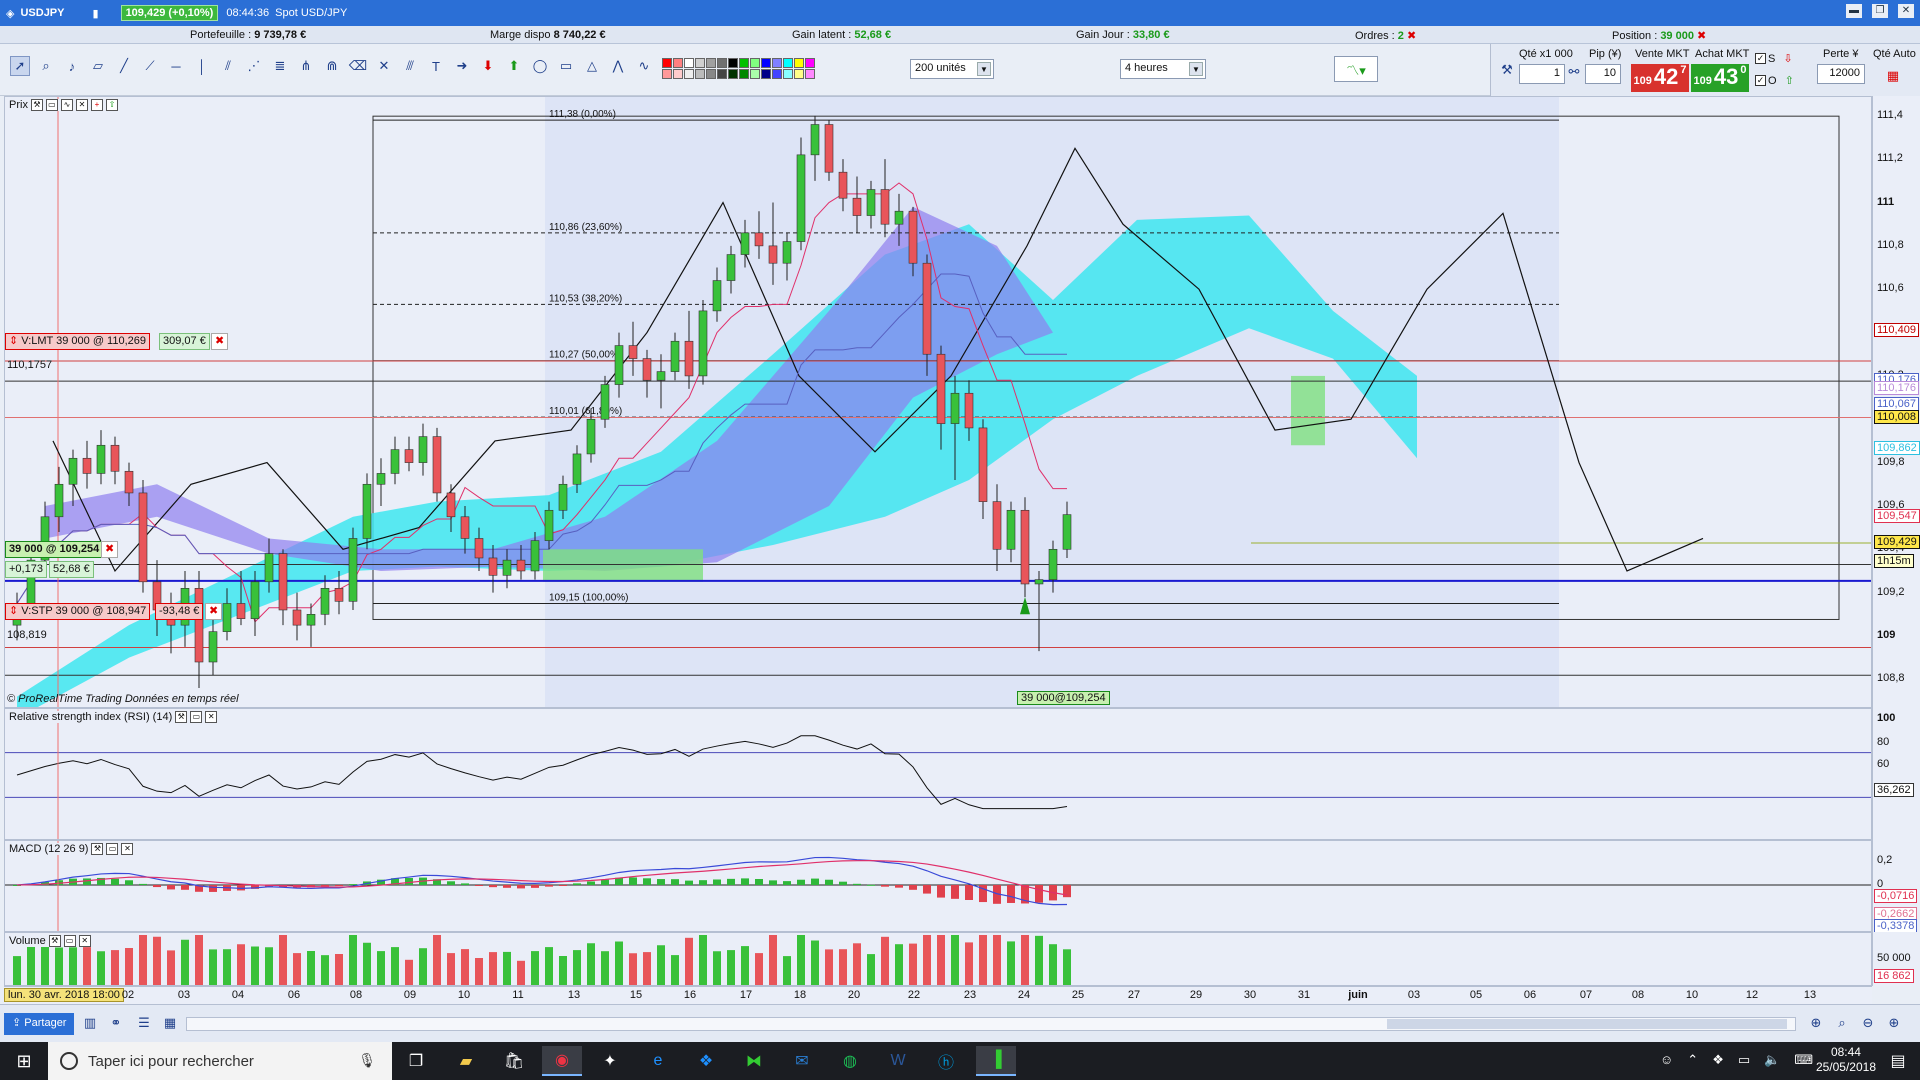  Describe the element at coordinates (124, 66) in the screenshot. I see `line-icon: ╱` at that location.